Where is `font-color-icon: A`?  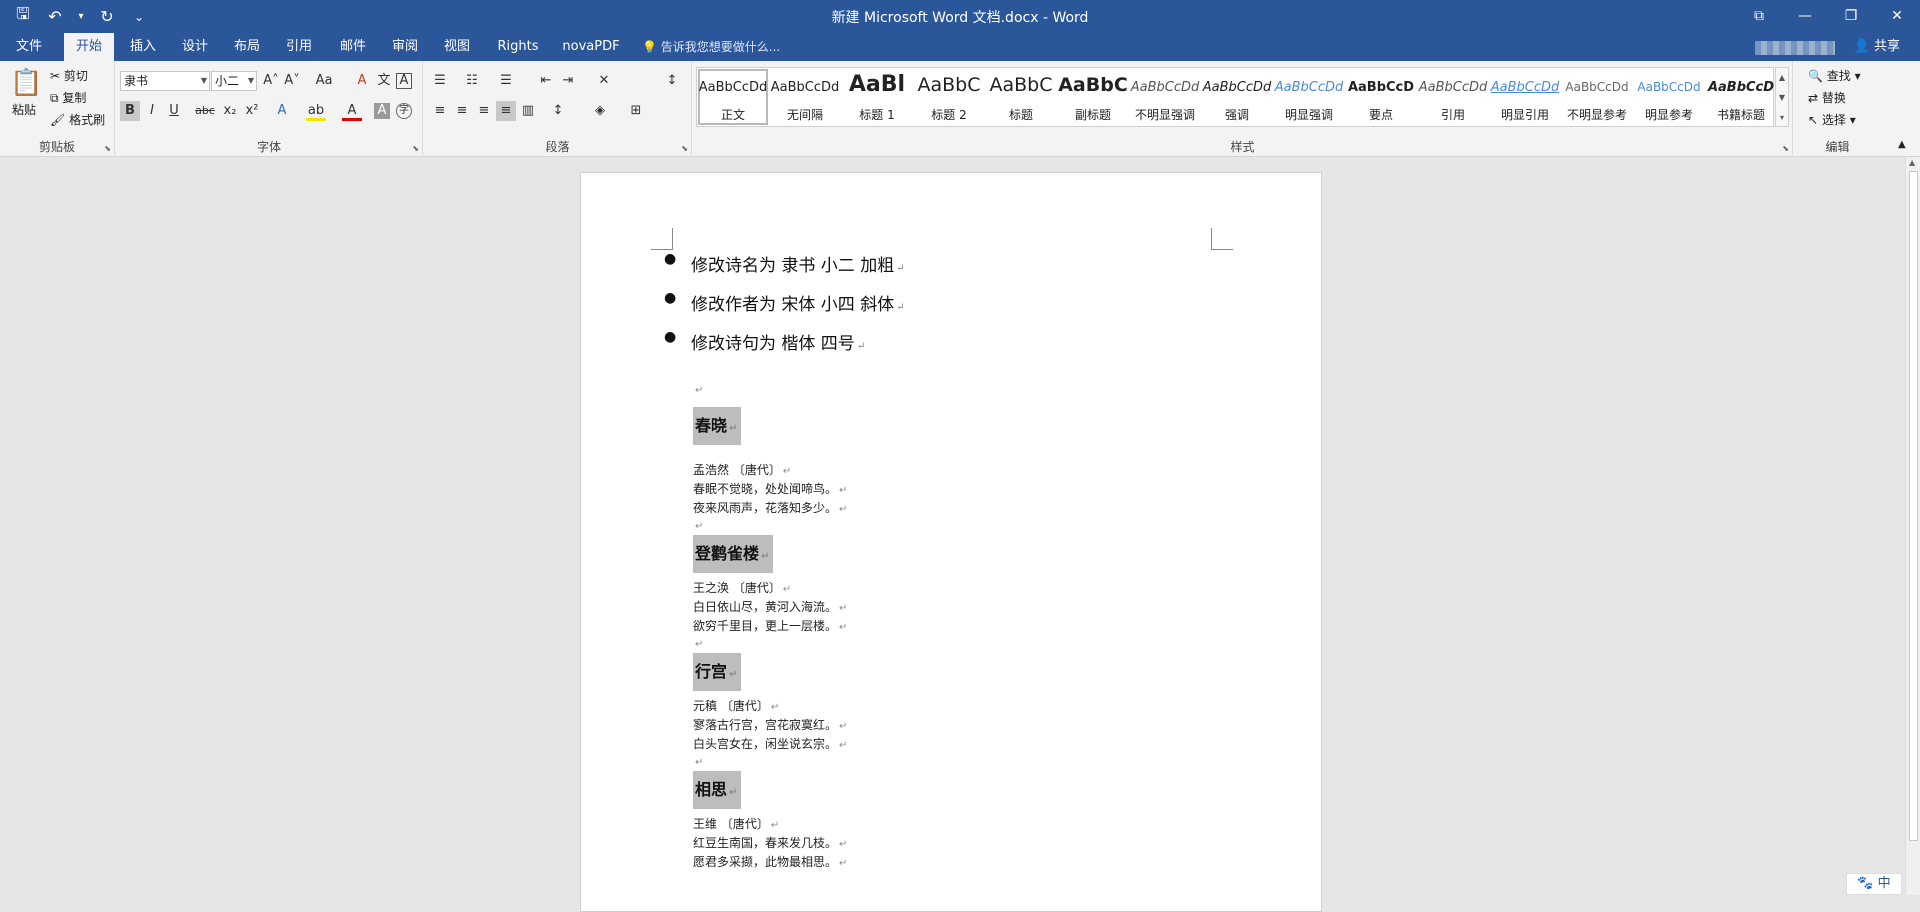 font-color-icon: A is located at coordinates (352, 111).